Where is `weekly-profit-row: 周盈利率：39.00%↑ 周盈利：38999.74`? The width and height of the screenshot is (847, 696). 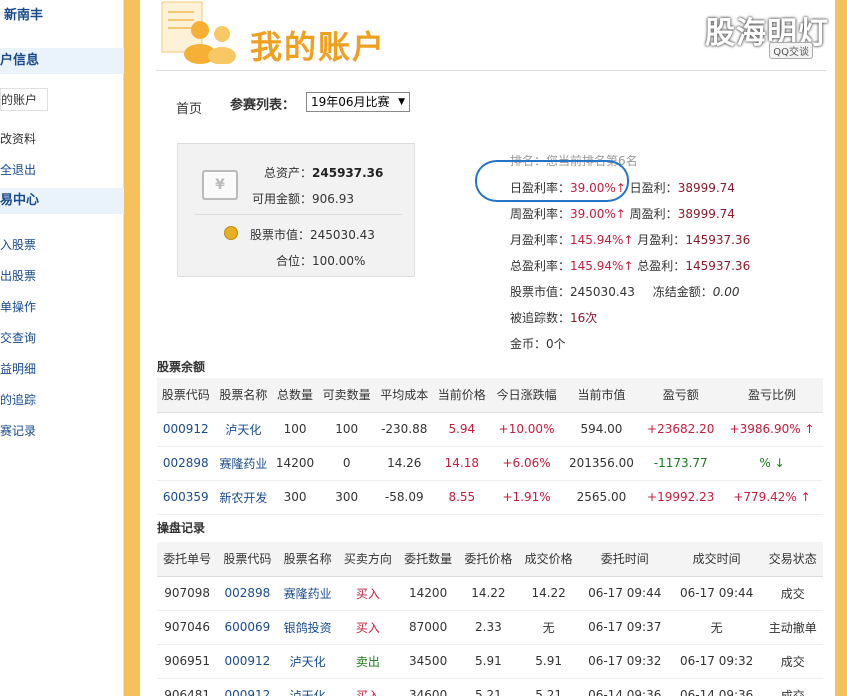 weekly-profit-row: 周盈利率：39.00%↑ 周盈利：38999.74 is located at coordinates (622, 214).